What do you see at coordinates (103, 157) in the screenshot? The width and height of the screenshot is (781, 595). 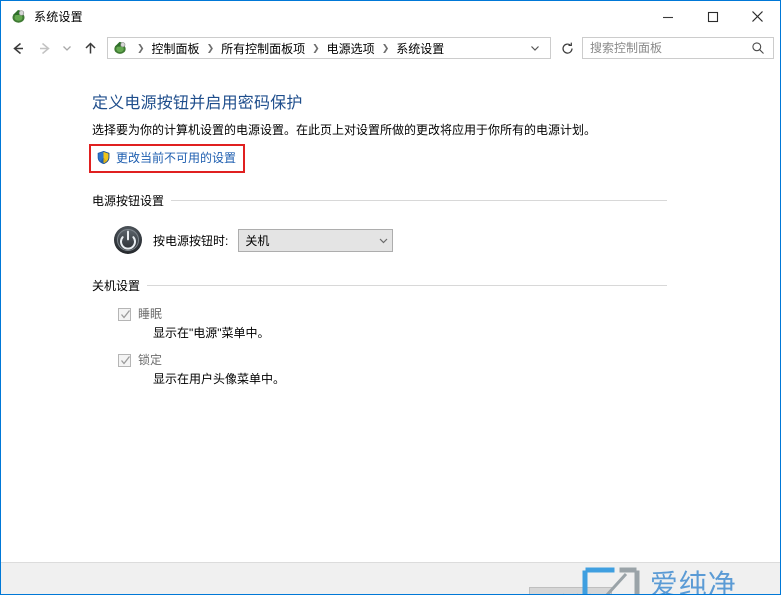 I see `uac-shield-icon` at bounding box center [103, 157].